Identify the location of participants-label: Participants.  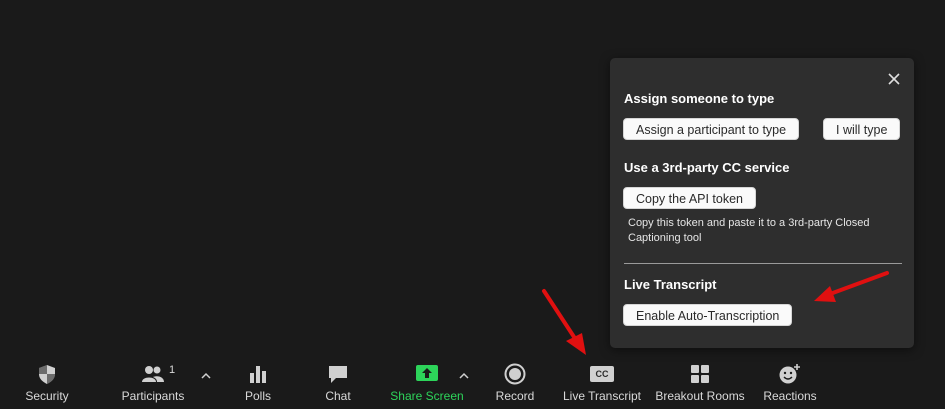
(153, 396).